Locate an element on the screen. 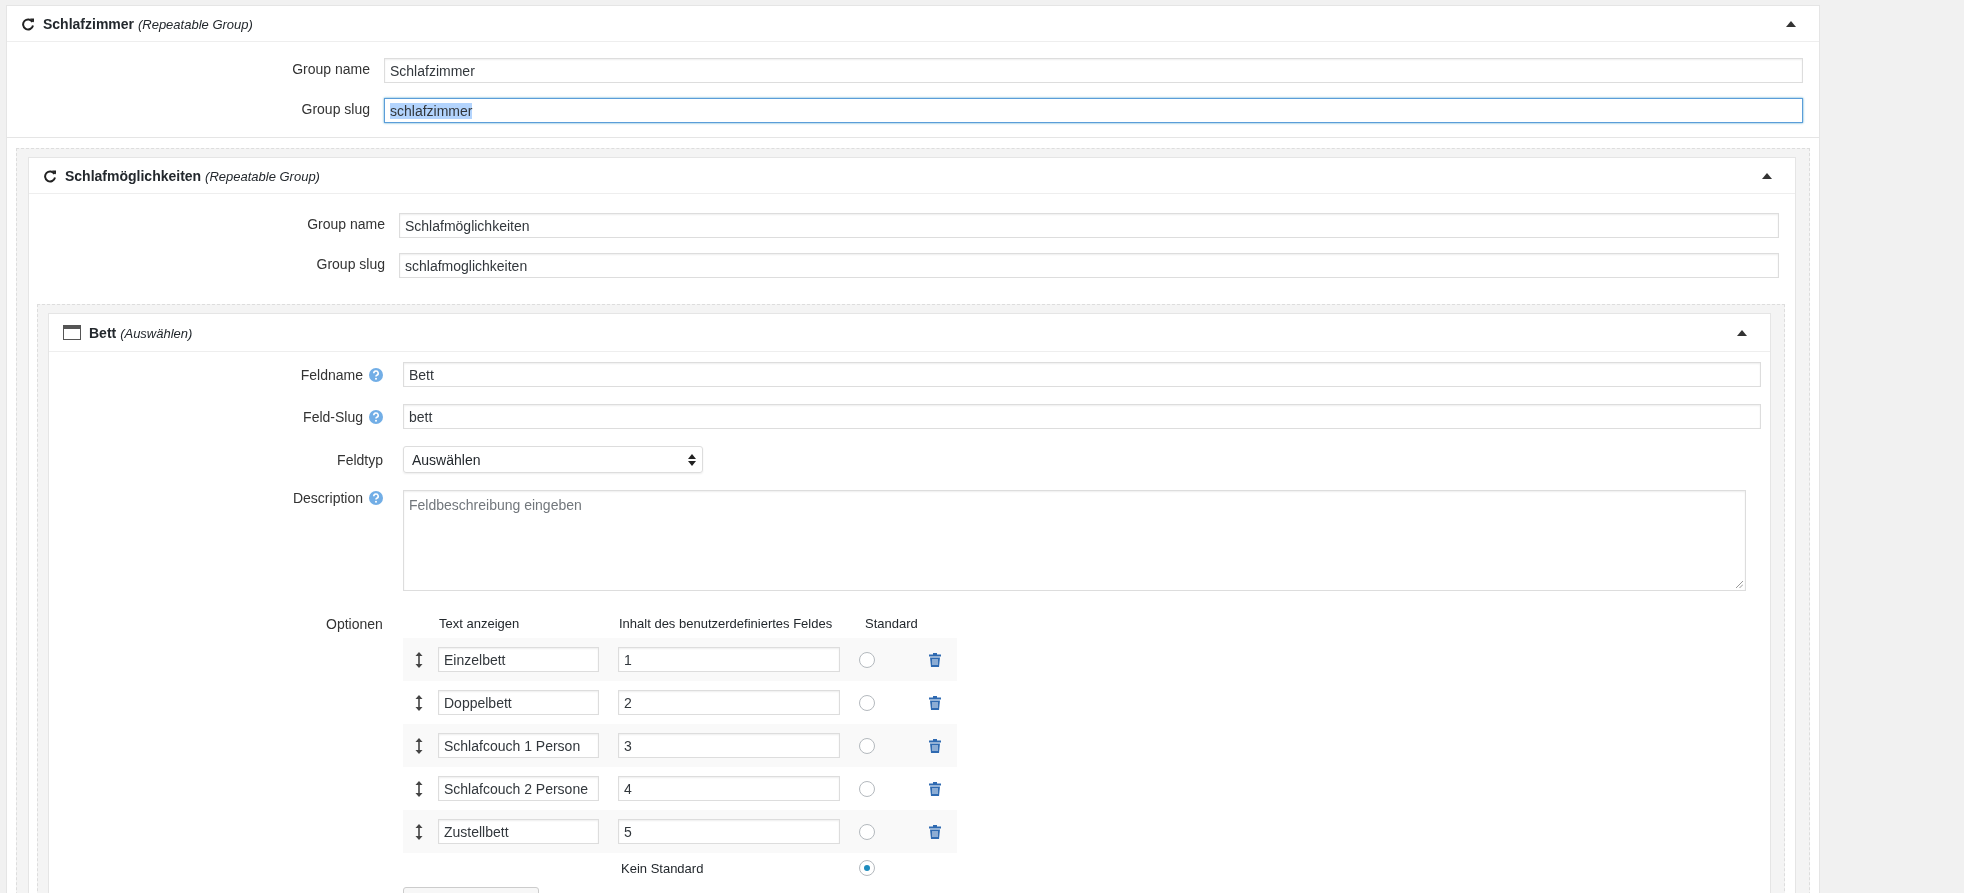  group-title: Schlafzimmer (Repeatable Group) is located at coordinates (148, 23).